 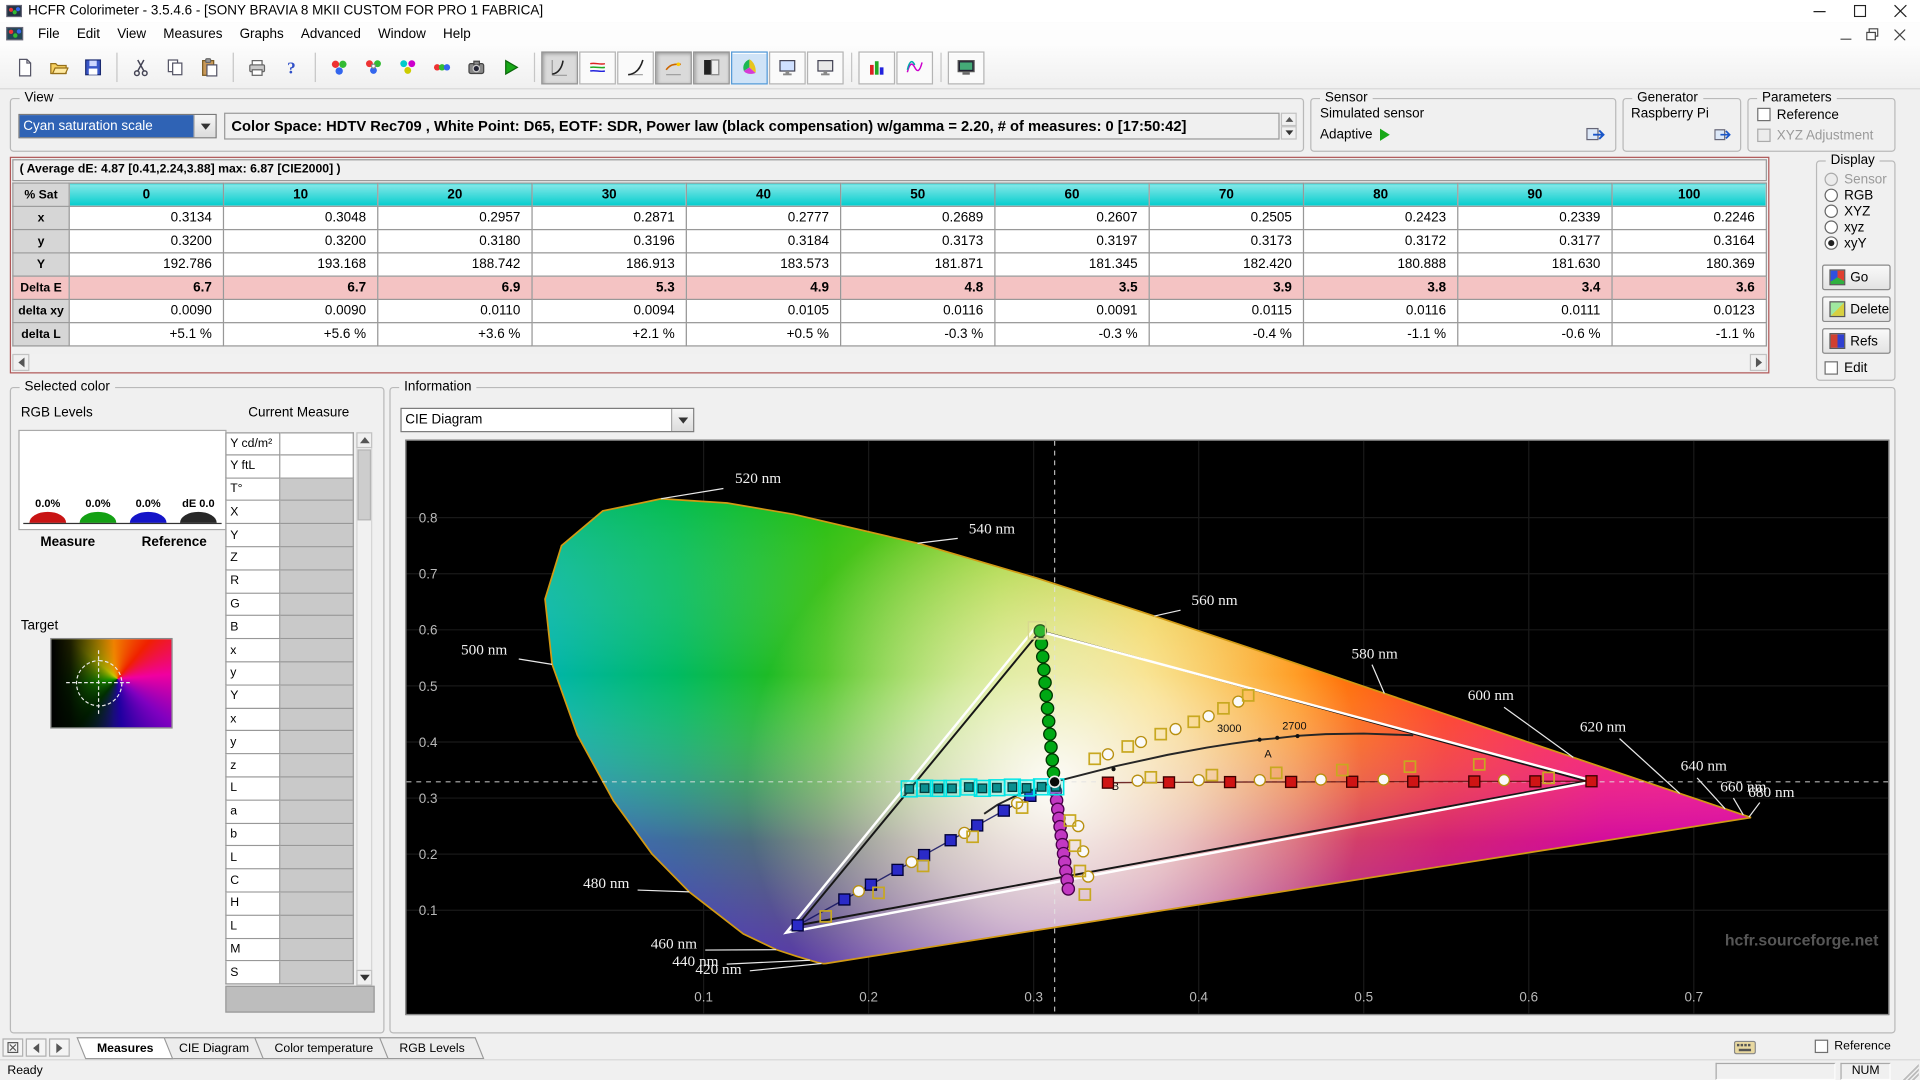 What do you see at coordinates (475, 67) in the screenshot?
I see `toolbar-capture-screen-button` at bounding box center [475, 67].